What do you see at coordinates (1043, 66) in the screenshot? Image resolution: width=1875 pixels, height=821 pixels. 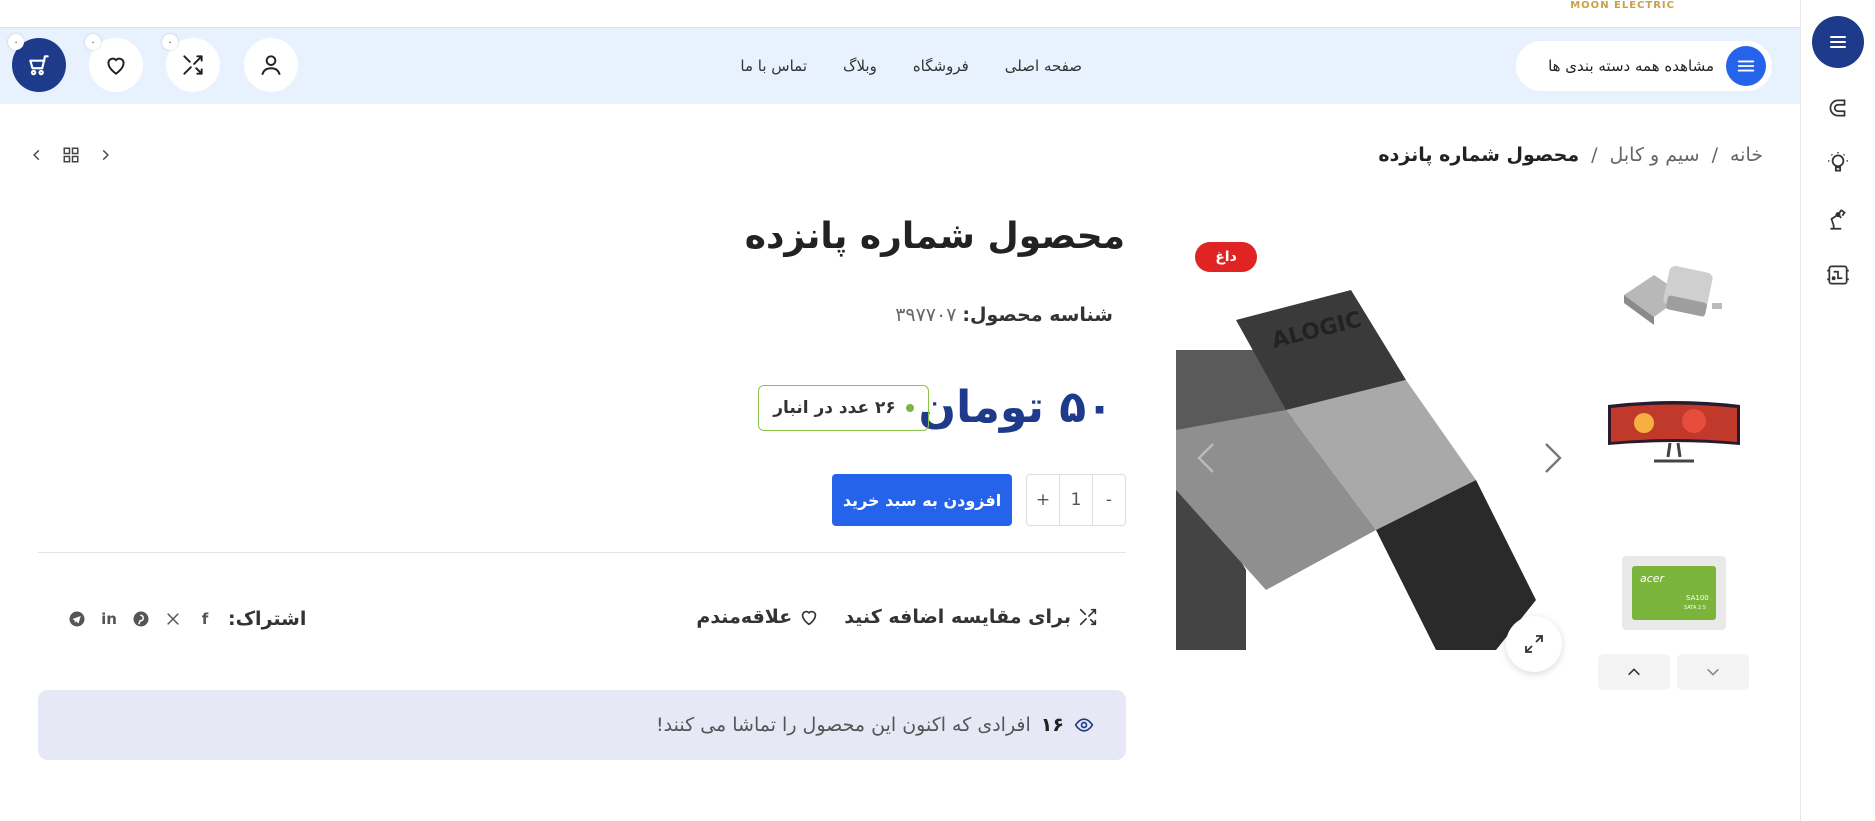 I see `nav-home: صفحه اصلی` at bounding box center [1043, 66].